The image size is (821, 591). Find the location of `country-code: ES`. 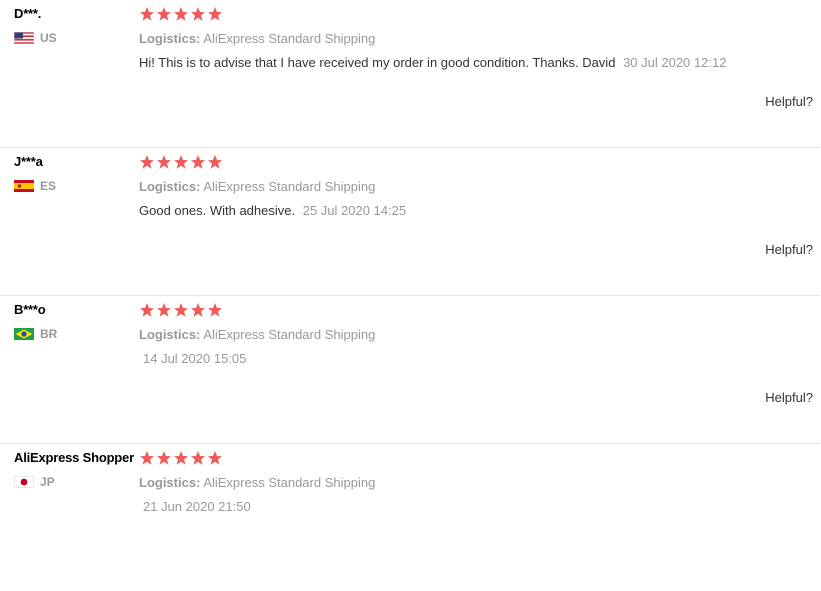

country-code: ES is located at coordinates (48, 186).